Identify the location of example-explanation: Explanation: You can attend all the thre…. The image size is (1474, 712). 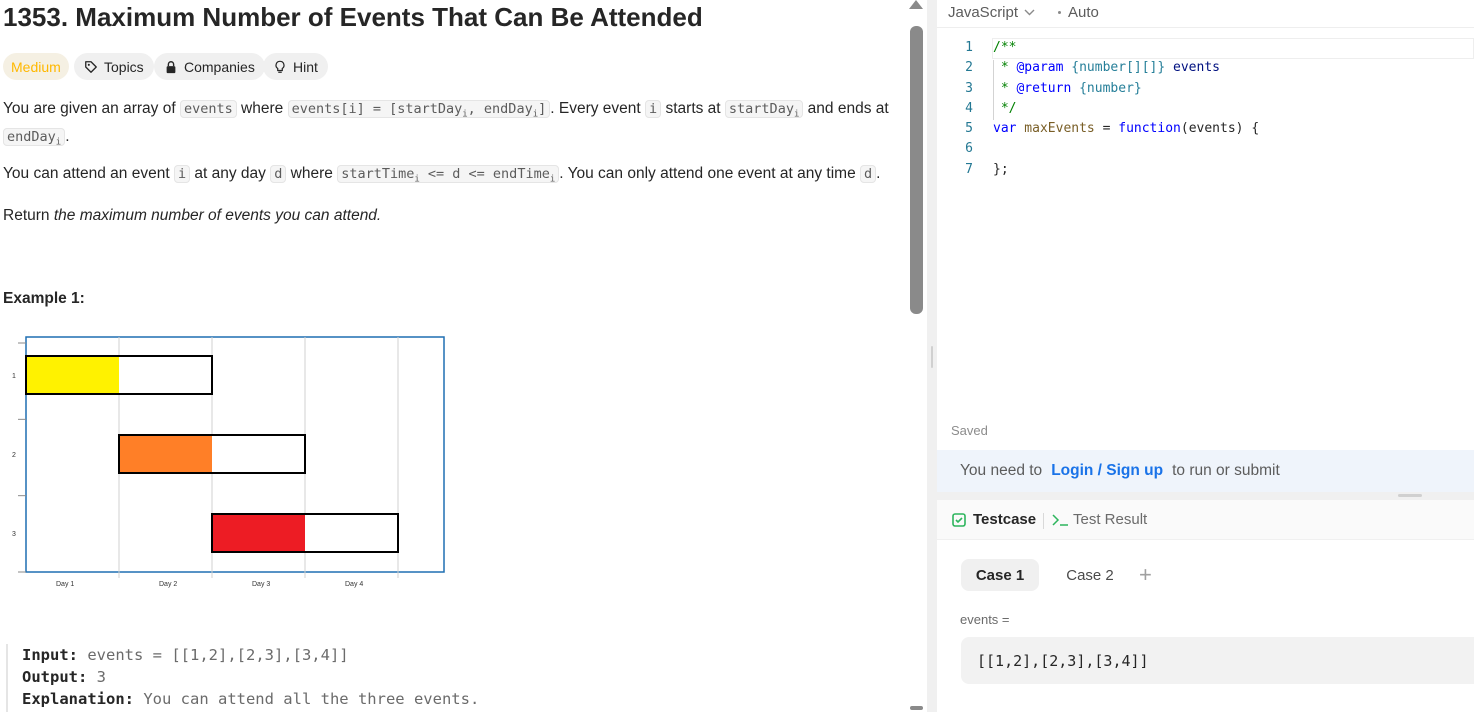
(454, 699).